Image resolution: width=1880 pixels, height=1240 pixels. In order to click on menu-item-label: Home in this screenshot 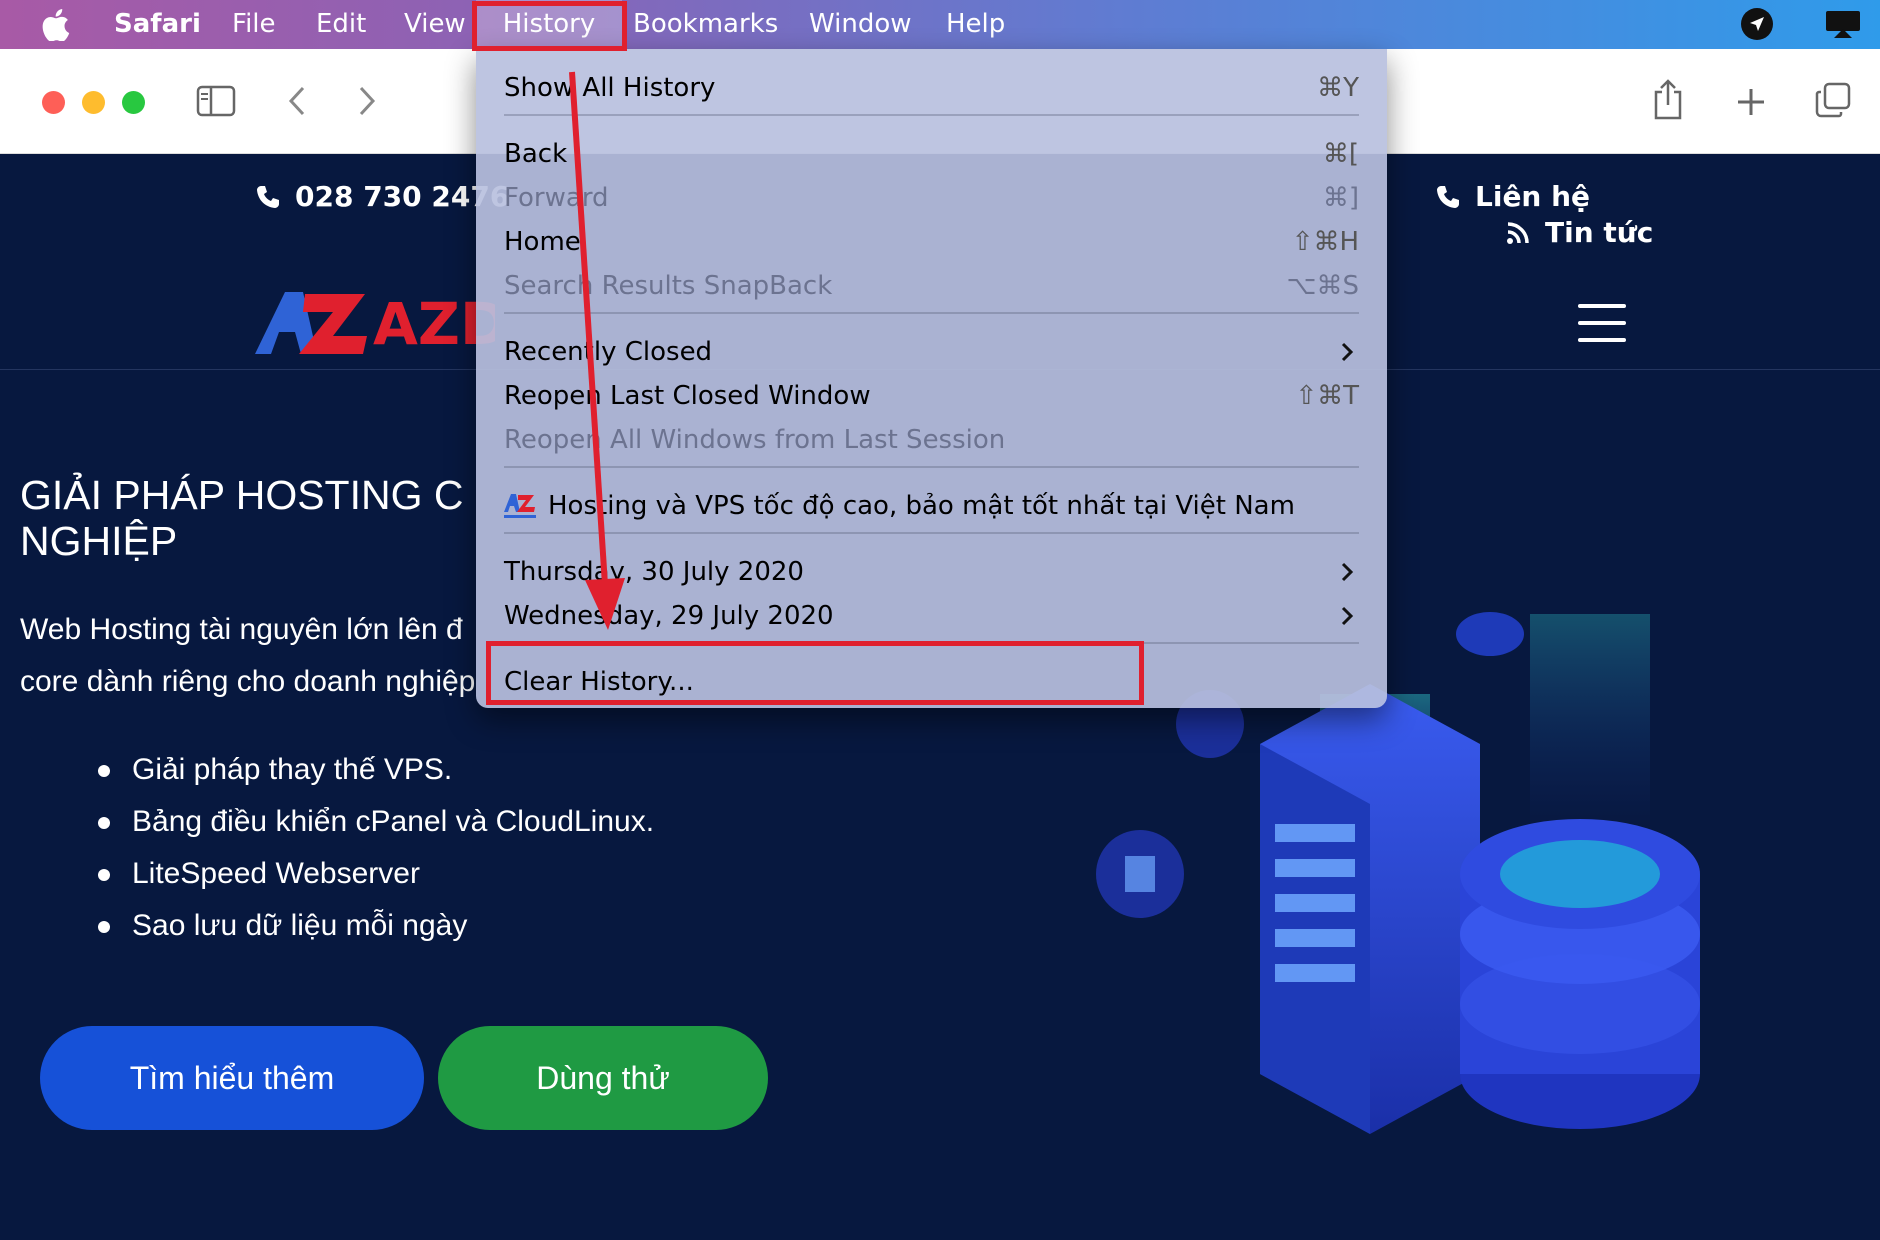, I will do `click(542, 242)`.